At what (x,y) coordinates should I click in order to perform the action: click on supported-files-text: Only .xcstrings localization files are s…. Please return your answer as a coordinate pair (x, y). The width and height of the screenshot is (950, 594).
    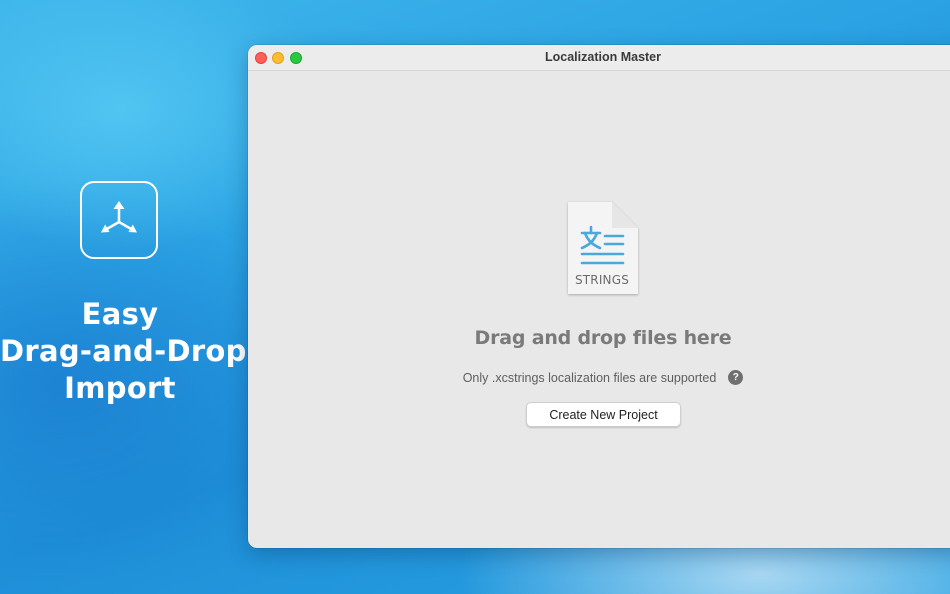
    Looking at the image, I should click on (589, 377).